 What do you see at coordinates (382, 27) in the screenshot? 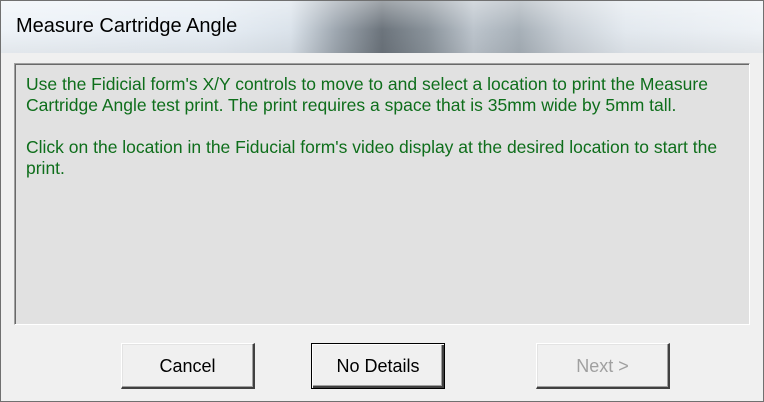
I see `title-bar: Measure Cartridge Angle` at bounding box center [382, 27].